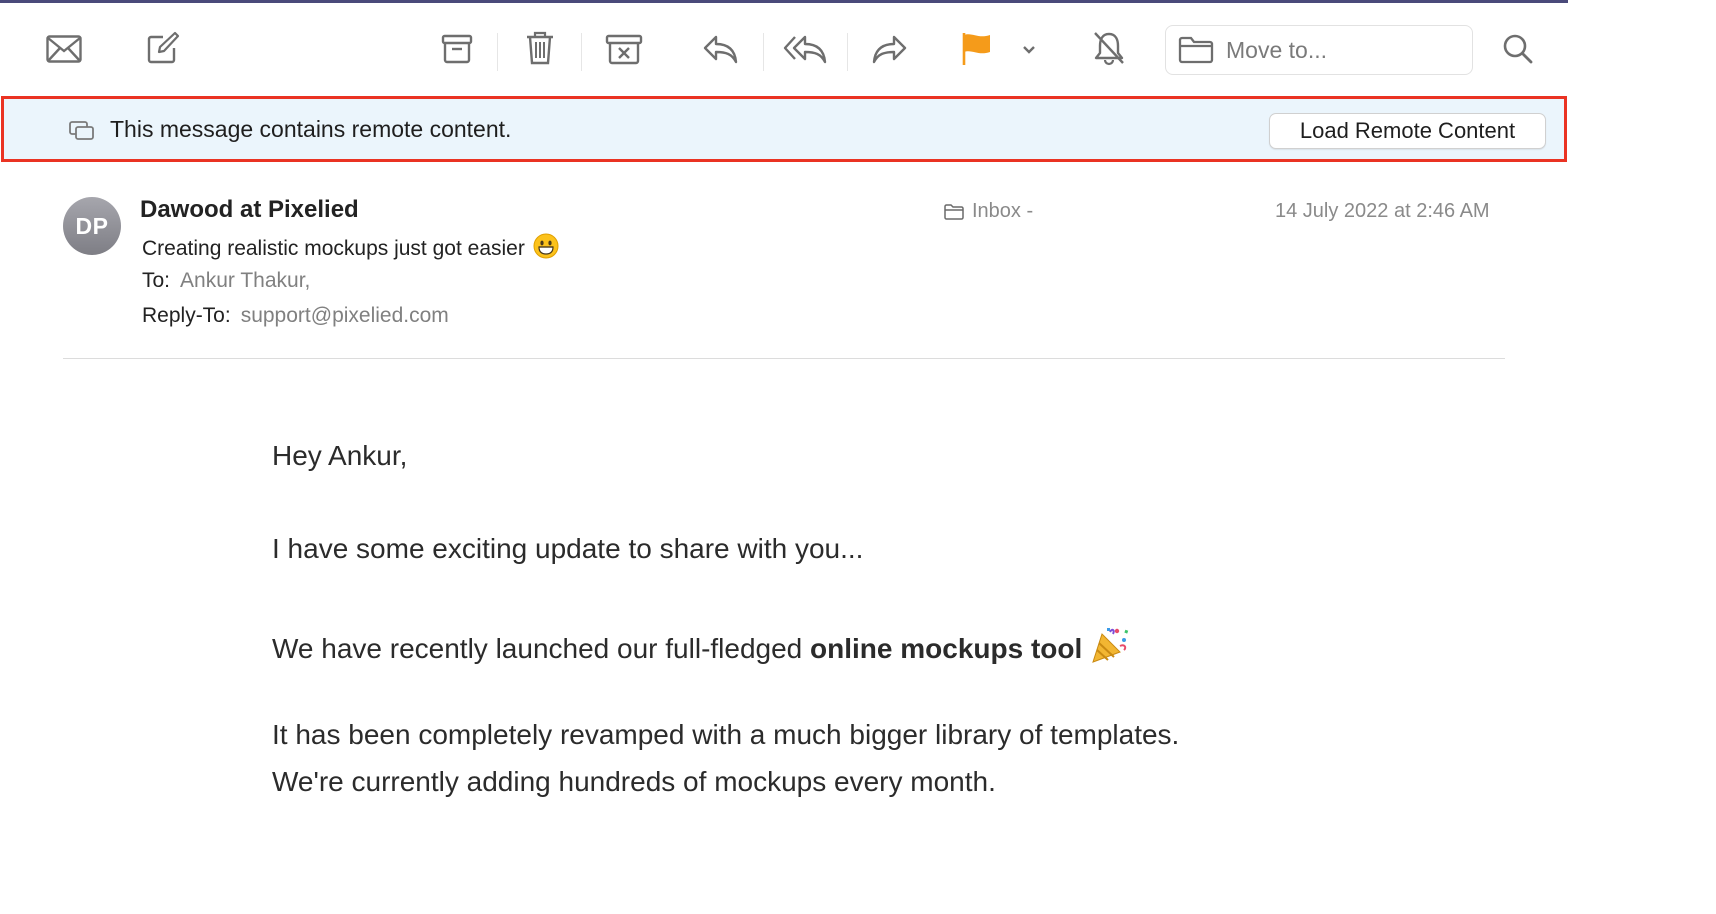 This screenshot has height=914, width=1716. Describe the element at coordinates (156, 280) in the screenshot. I see `to-label: To:` at that location.